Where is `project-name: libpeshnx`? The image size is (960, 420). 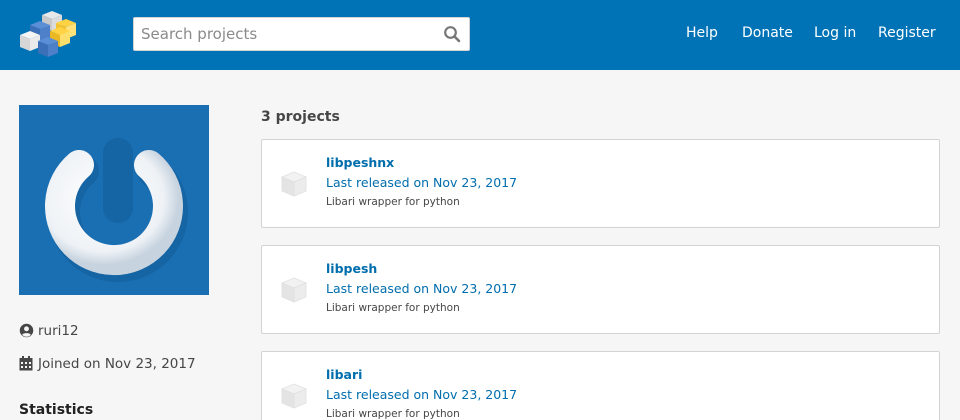 project-name: libpeshnx is located at coordinates (360, 163).